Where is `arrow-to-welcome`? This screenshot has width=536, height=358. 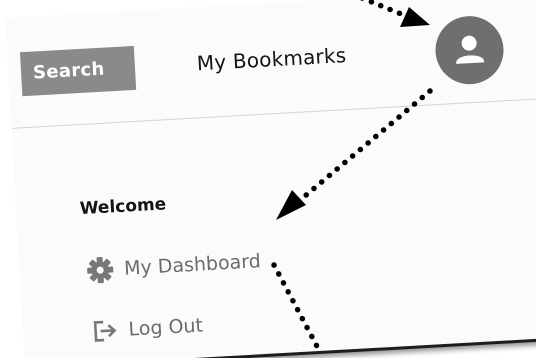
arrow-to-welcome is located at coordinates (354, 154).